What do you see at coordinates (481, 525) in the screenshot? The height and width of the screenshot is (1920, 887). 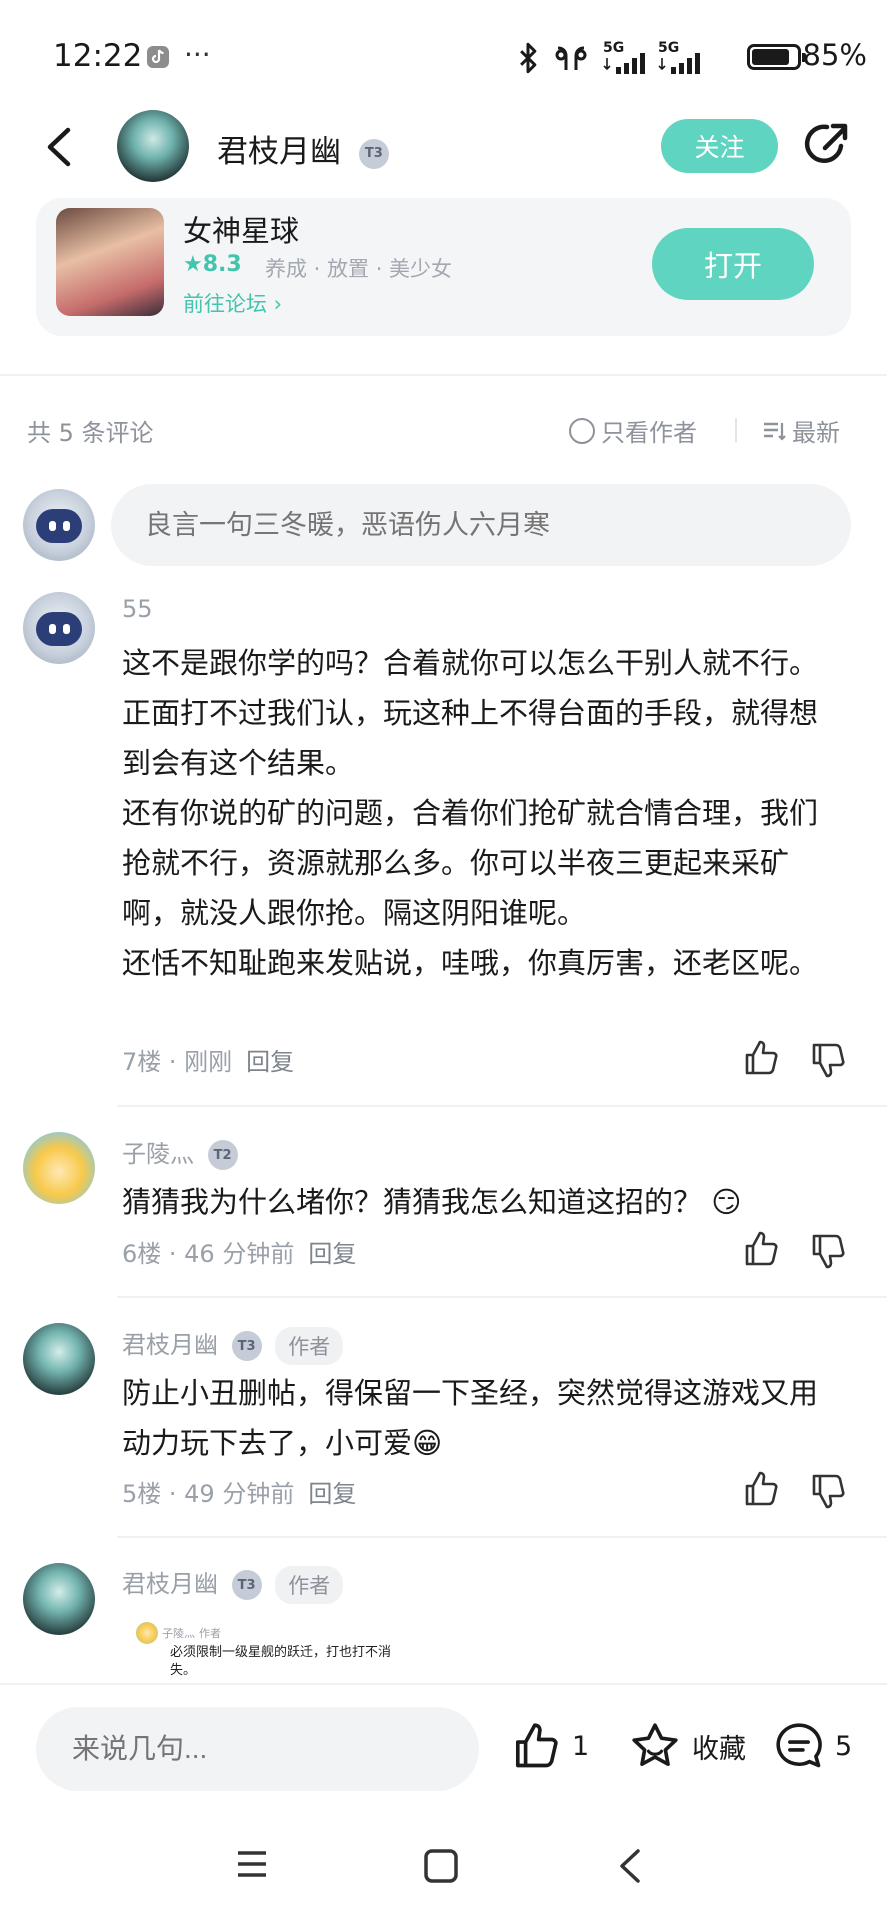 I see `comment-input` at bounding box center [481, 525].